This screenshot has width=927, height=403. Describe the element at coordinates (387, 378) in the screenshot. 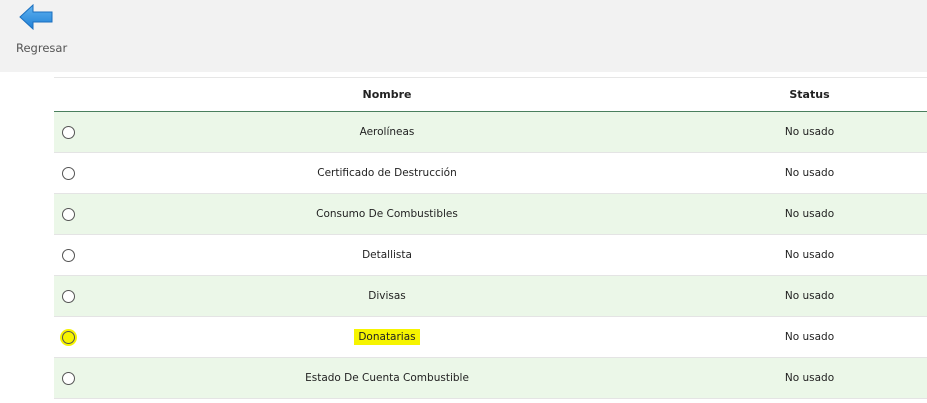

I see `row-name: Estado De Cuenta Combustible` at that location.